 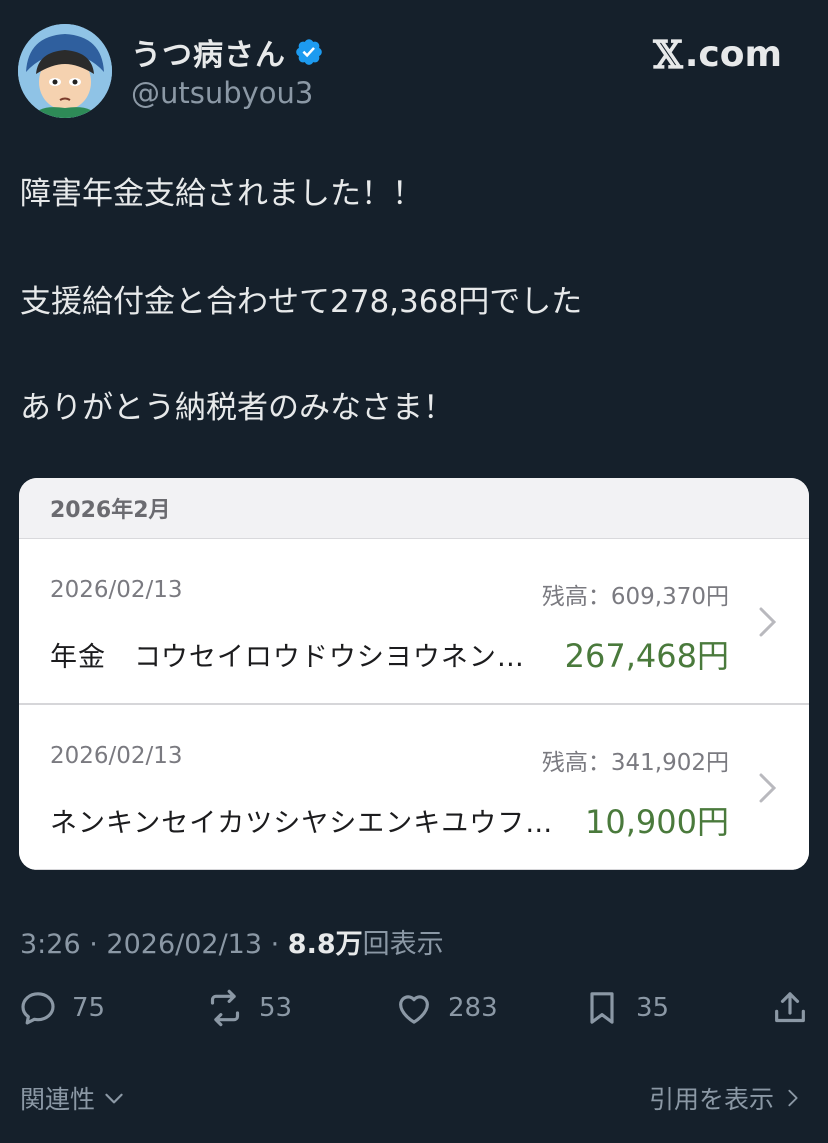 I want to click on relevance-sort-button: 関連性, so click(x=73, y=1098).